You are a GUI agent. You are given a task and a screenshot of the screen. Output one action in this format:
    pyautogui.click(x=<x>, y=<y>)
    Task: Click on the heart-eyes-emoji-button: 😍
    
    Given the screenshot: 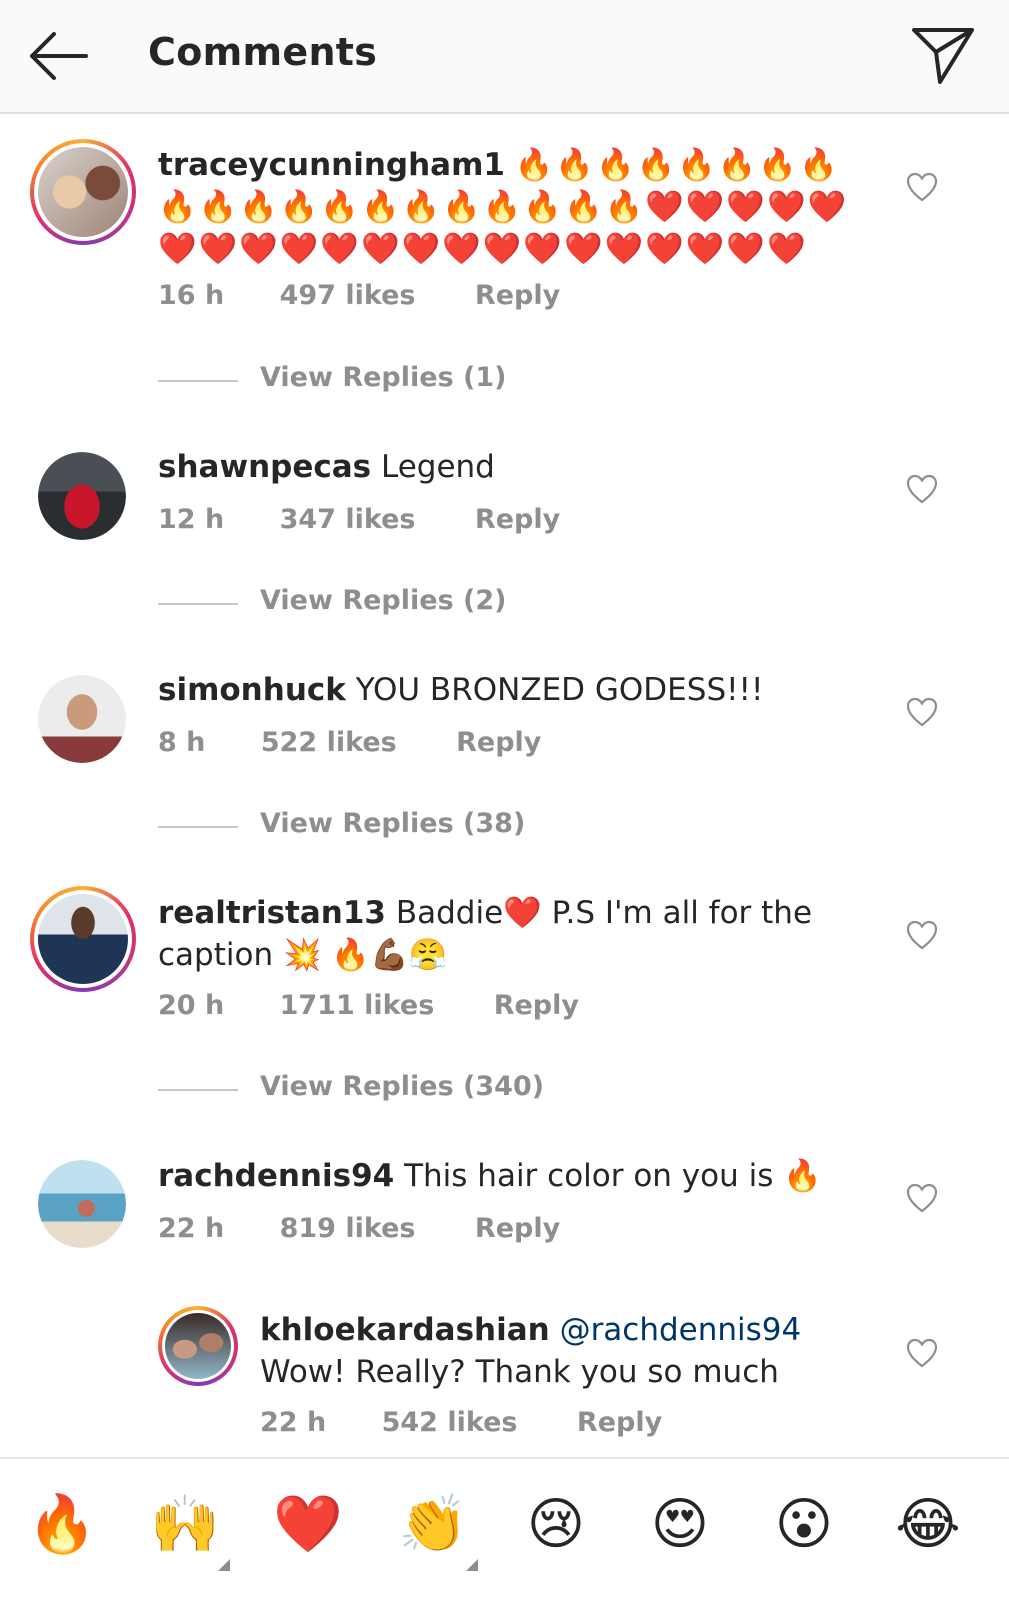 What is the action you would take?
    pyautogui.click(x=680, y=1525)
    